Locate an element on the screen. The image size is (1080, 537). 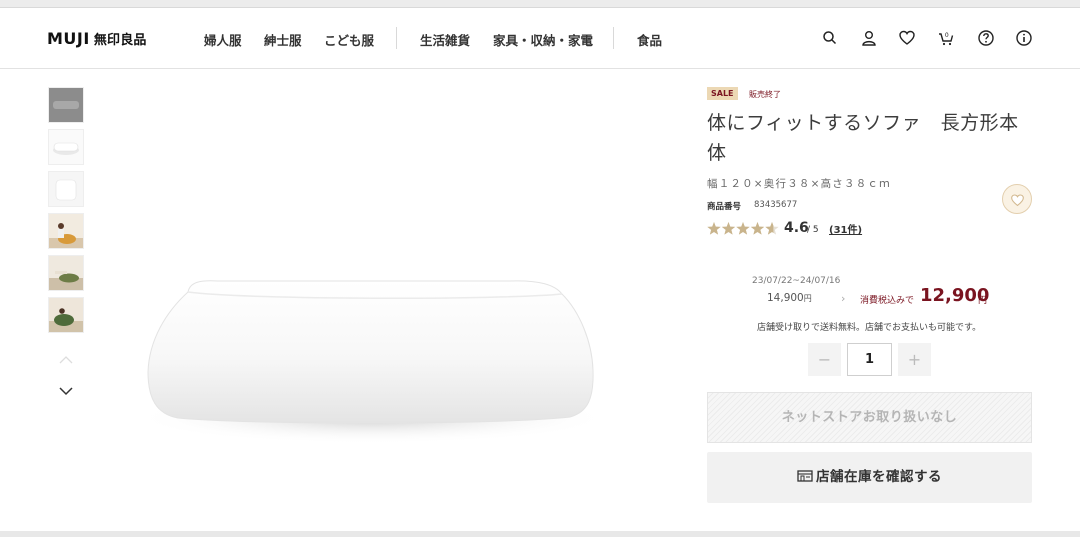
original-price-value: 14,900 is located at coordinates (785, 298).